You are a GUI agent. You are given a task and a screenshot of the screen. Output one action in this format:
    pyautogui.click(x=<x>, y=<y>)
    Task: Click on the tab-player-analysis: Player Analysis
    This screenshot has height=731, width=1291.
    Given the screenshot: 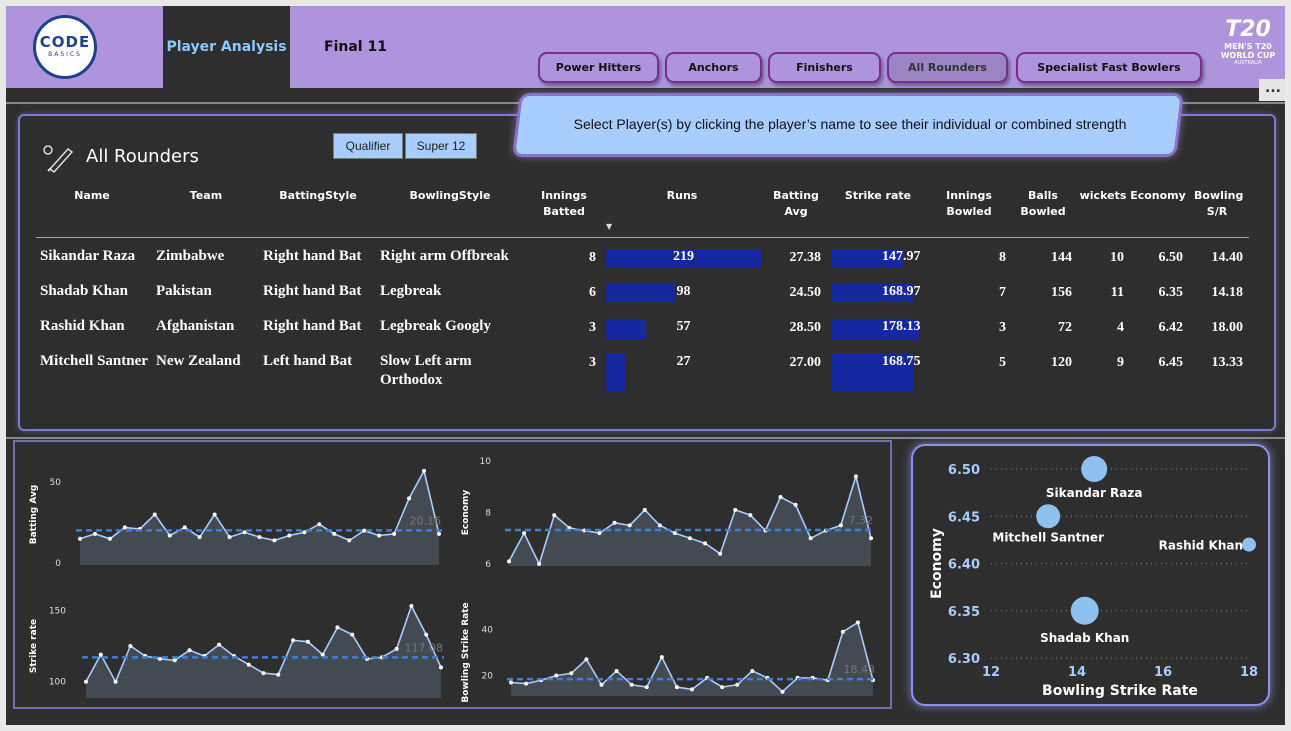 What is the action you would take?
    pyautogui.click(x=226, y=47)
    